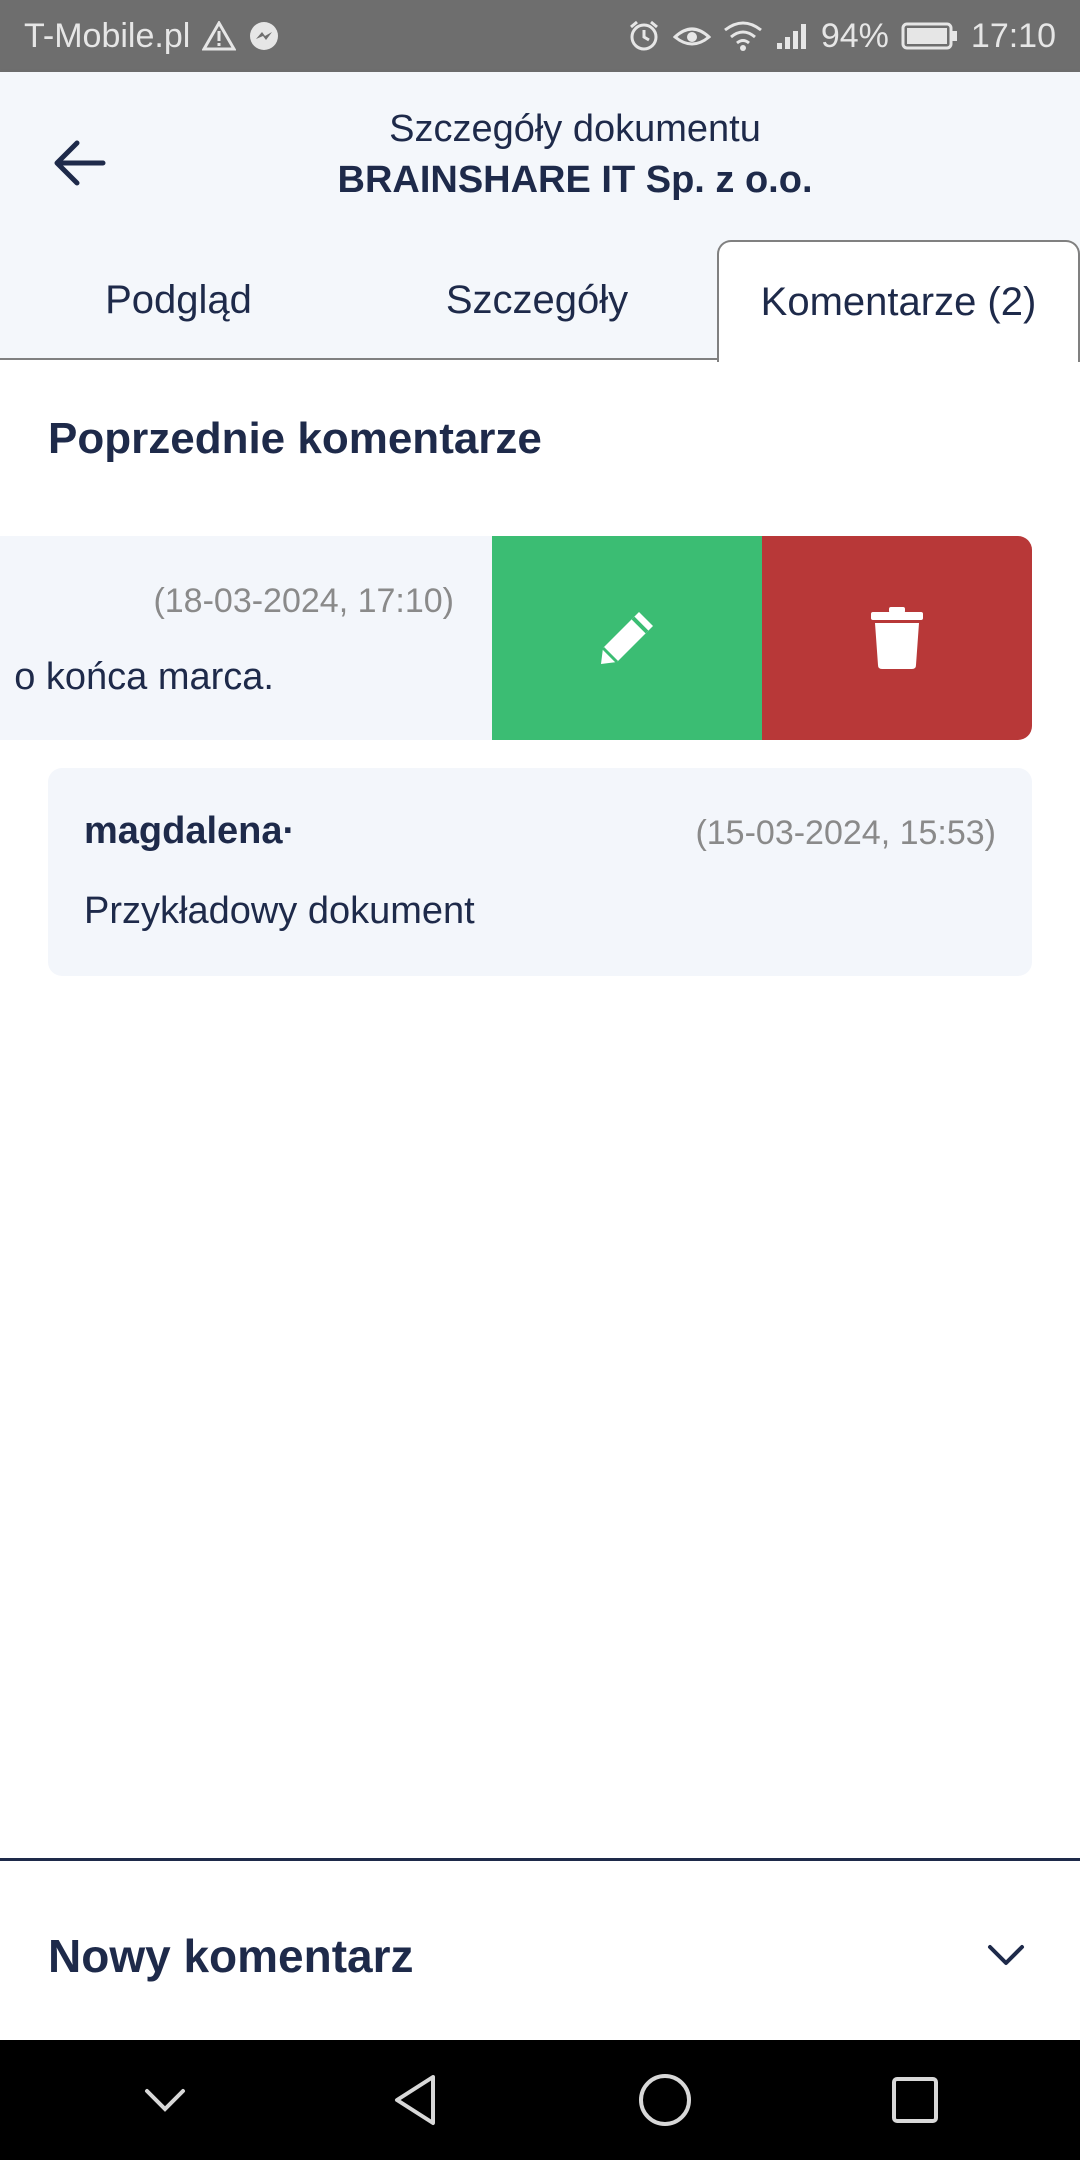  I want to click on eye-comfort-icon, so click(691, 36).